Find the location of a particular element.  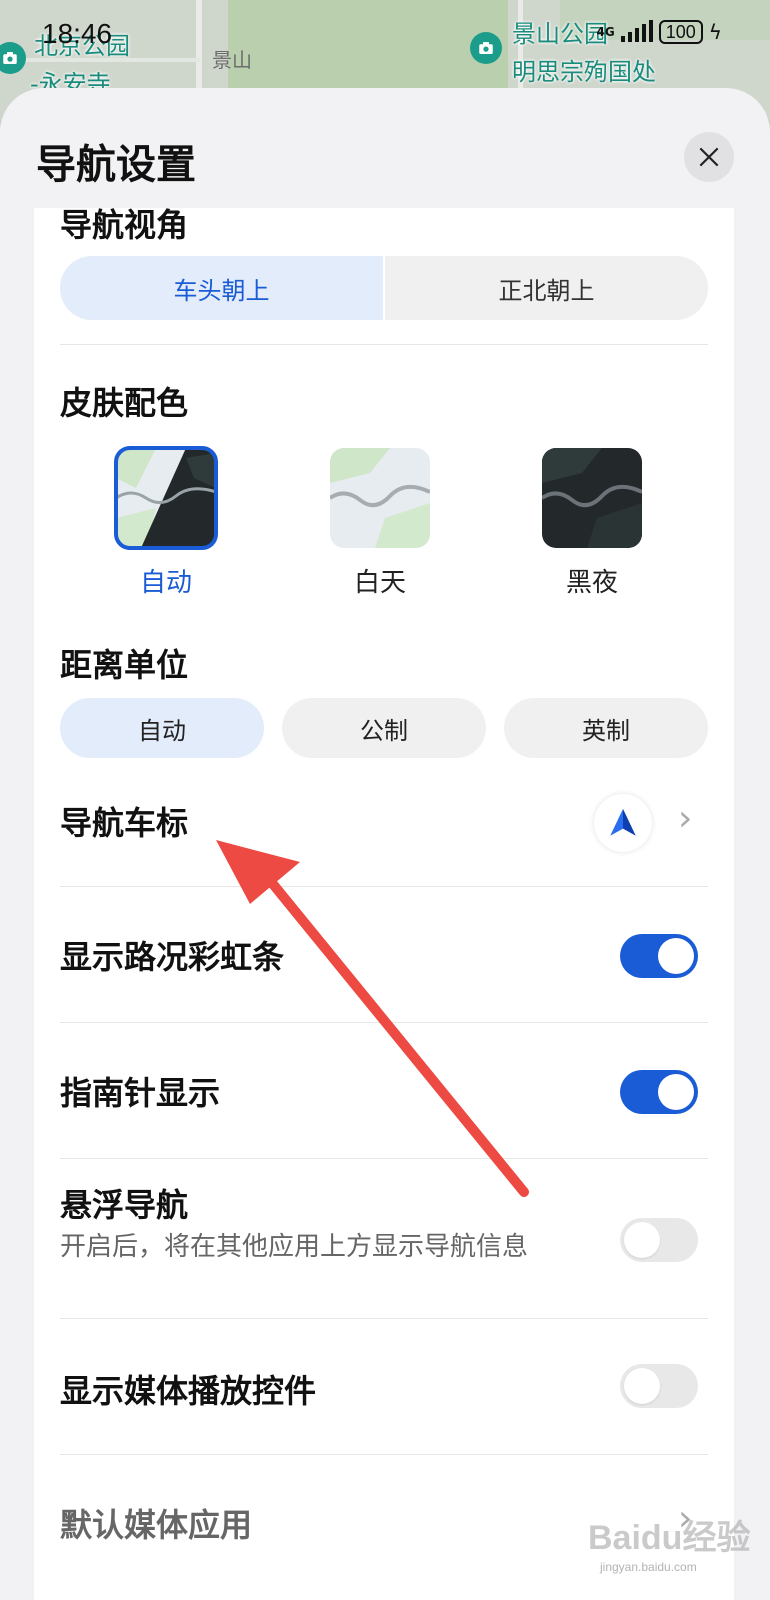

distance-unit-title: 距离单位 is located at coordinates (124, 665).